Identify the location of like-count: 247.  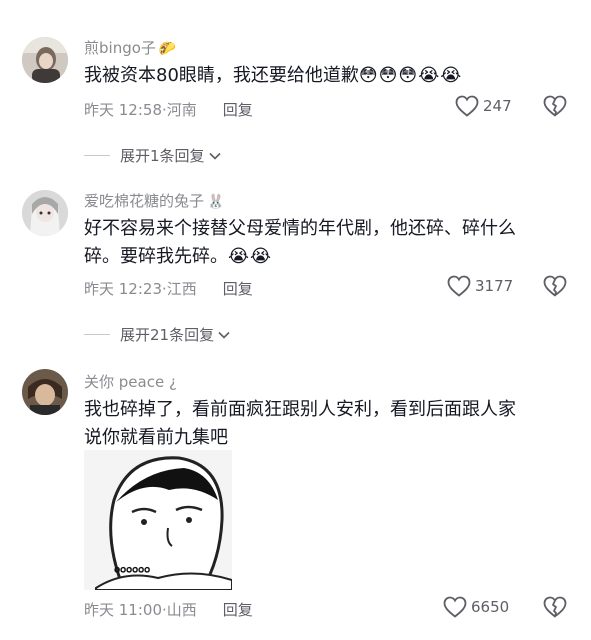
(497, 106).